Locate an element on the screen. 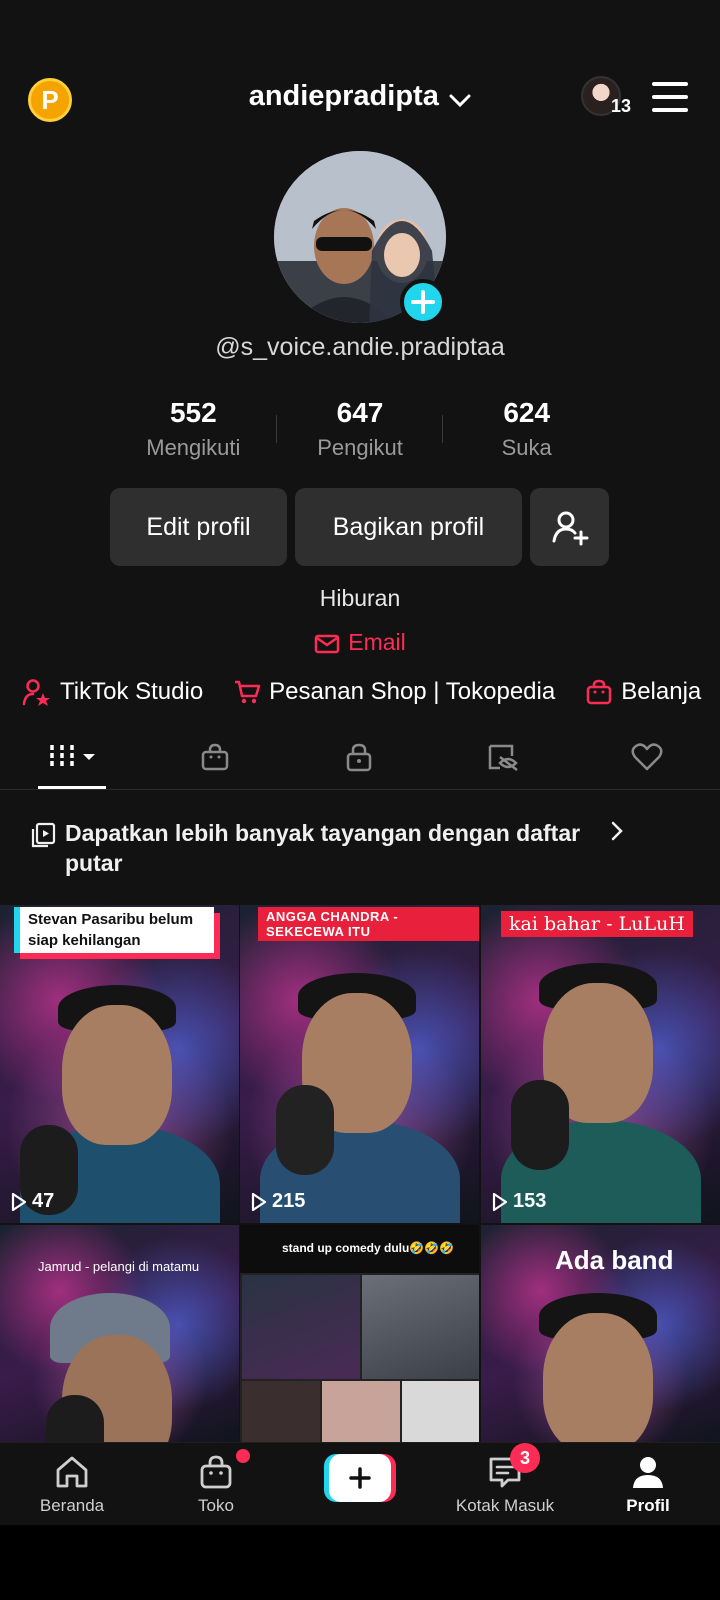  stat-likes: 624 Suka is located at coordinates (526, 432).